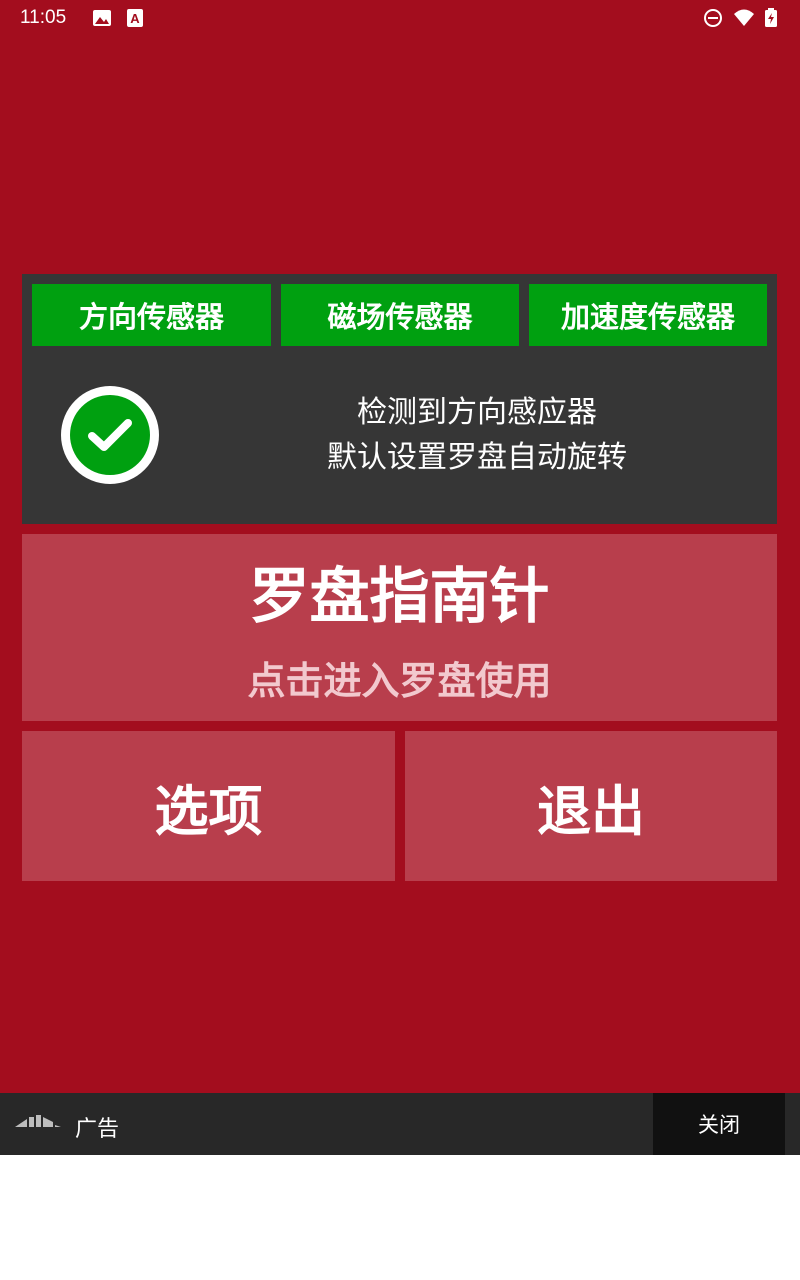 This screenshot has height=1280, width=800. I want to click on sensor-status-line-1: 检测到方向感应器, so click(477, 412).